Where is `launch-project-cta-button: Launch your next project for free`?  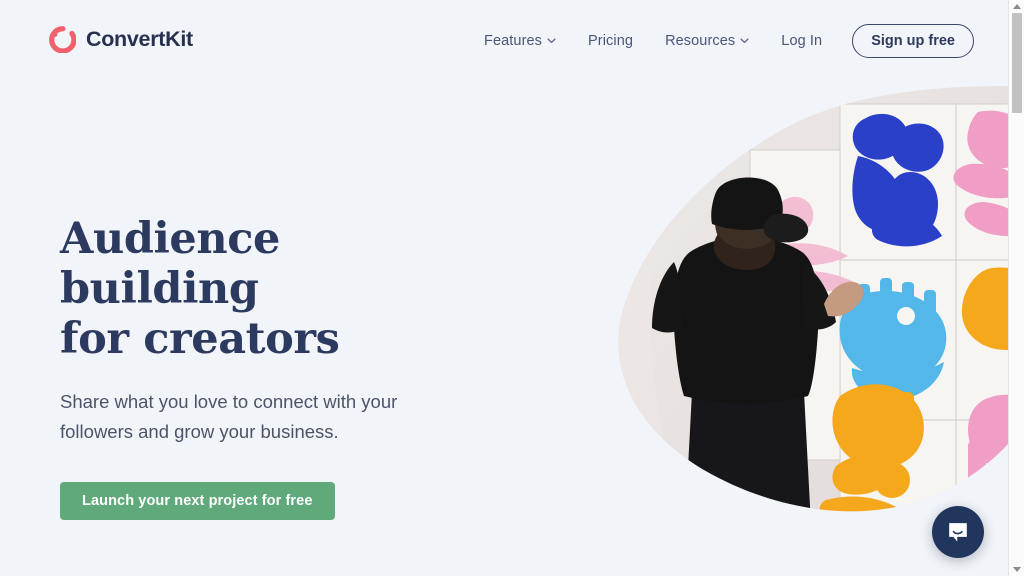 launch-project-cta-button: Launch your next project for free is located at coordinates (197, 500).